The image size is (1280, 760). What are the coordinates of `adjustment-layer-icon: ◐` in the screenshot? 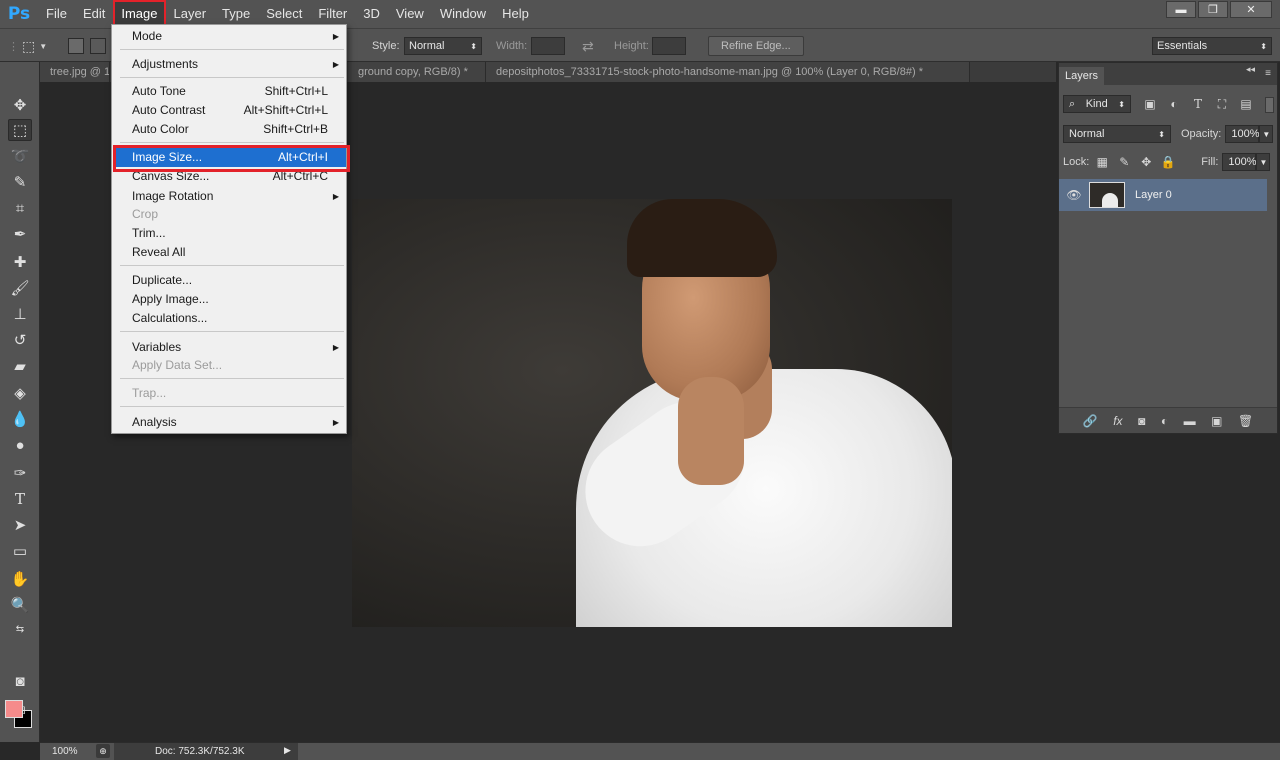 It's located at (1164, 421).